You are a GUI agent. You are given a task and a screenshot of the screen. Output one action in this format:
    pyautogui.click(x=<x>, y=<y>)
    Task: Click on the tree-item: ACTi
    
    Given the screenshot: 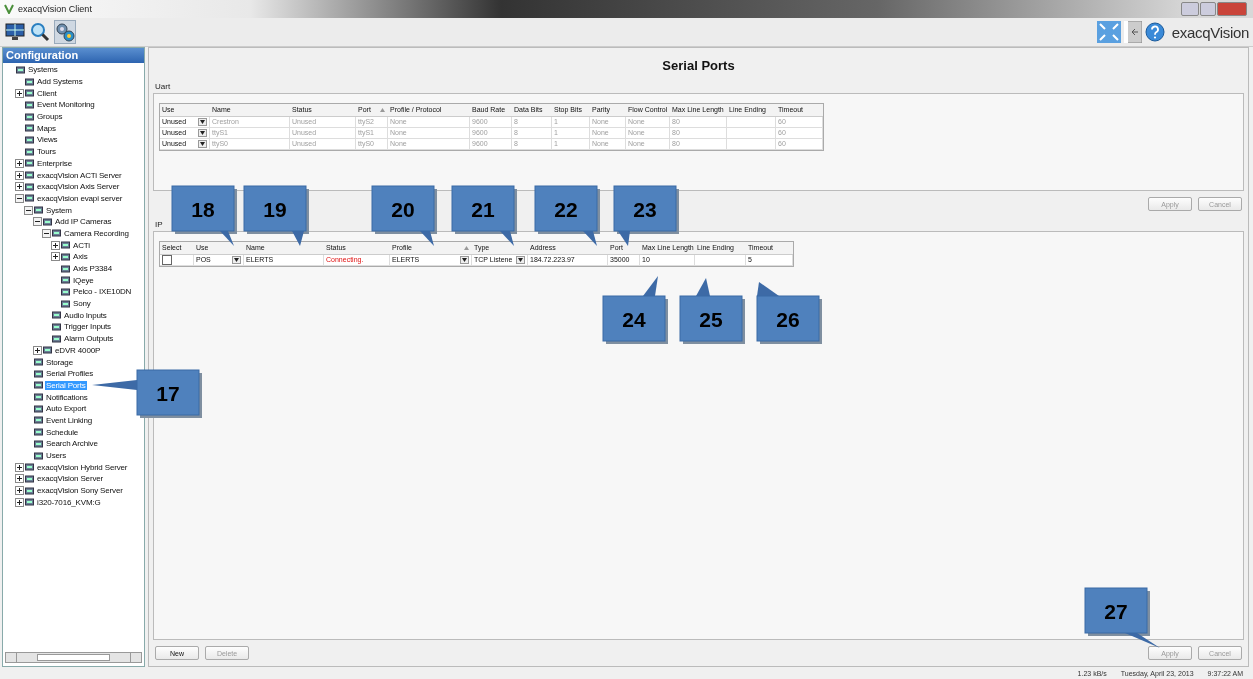 What is the action you would take?
    pyautogui.click(x=81, y=245)
    